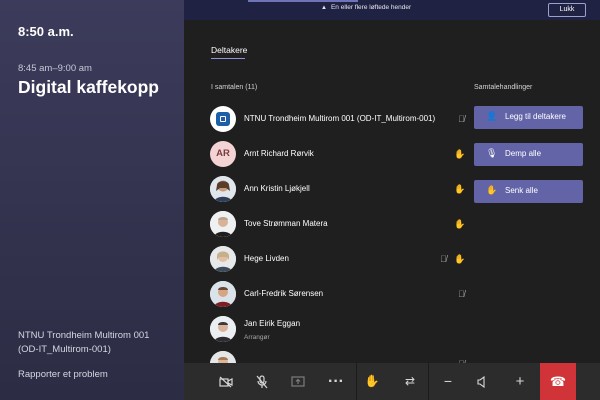 The height and width of the screenshot is (400, 600). What do you see at coordinates (523, 153) in the screenshot?
I see `button-label: Demp alle` at bounding box center [523, 153].